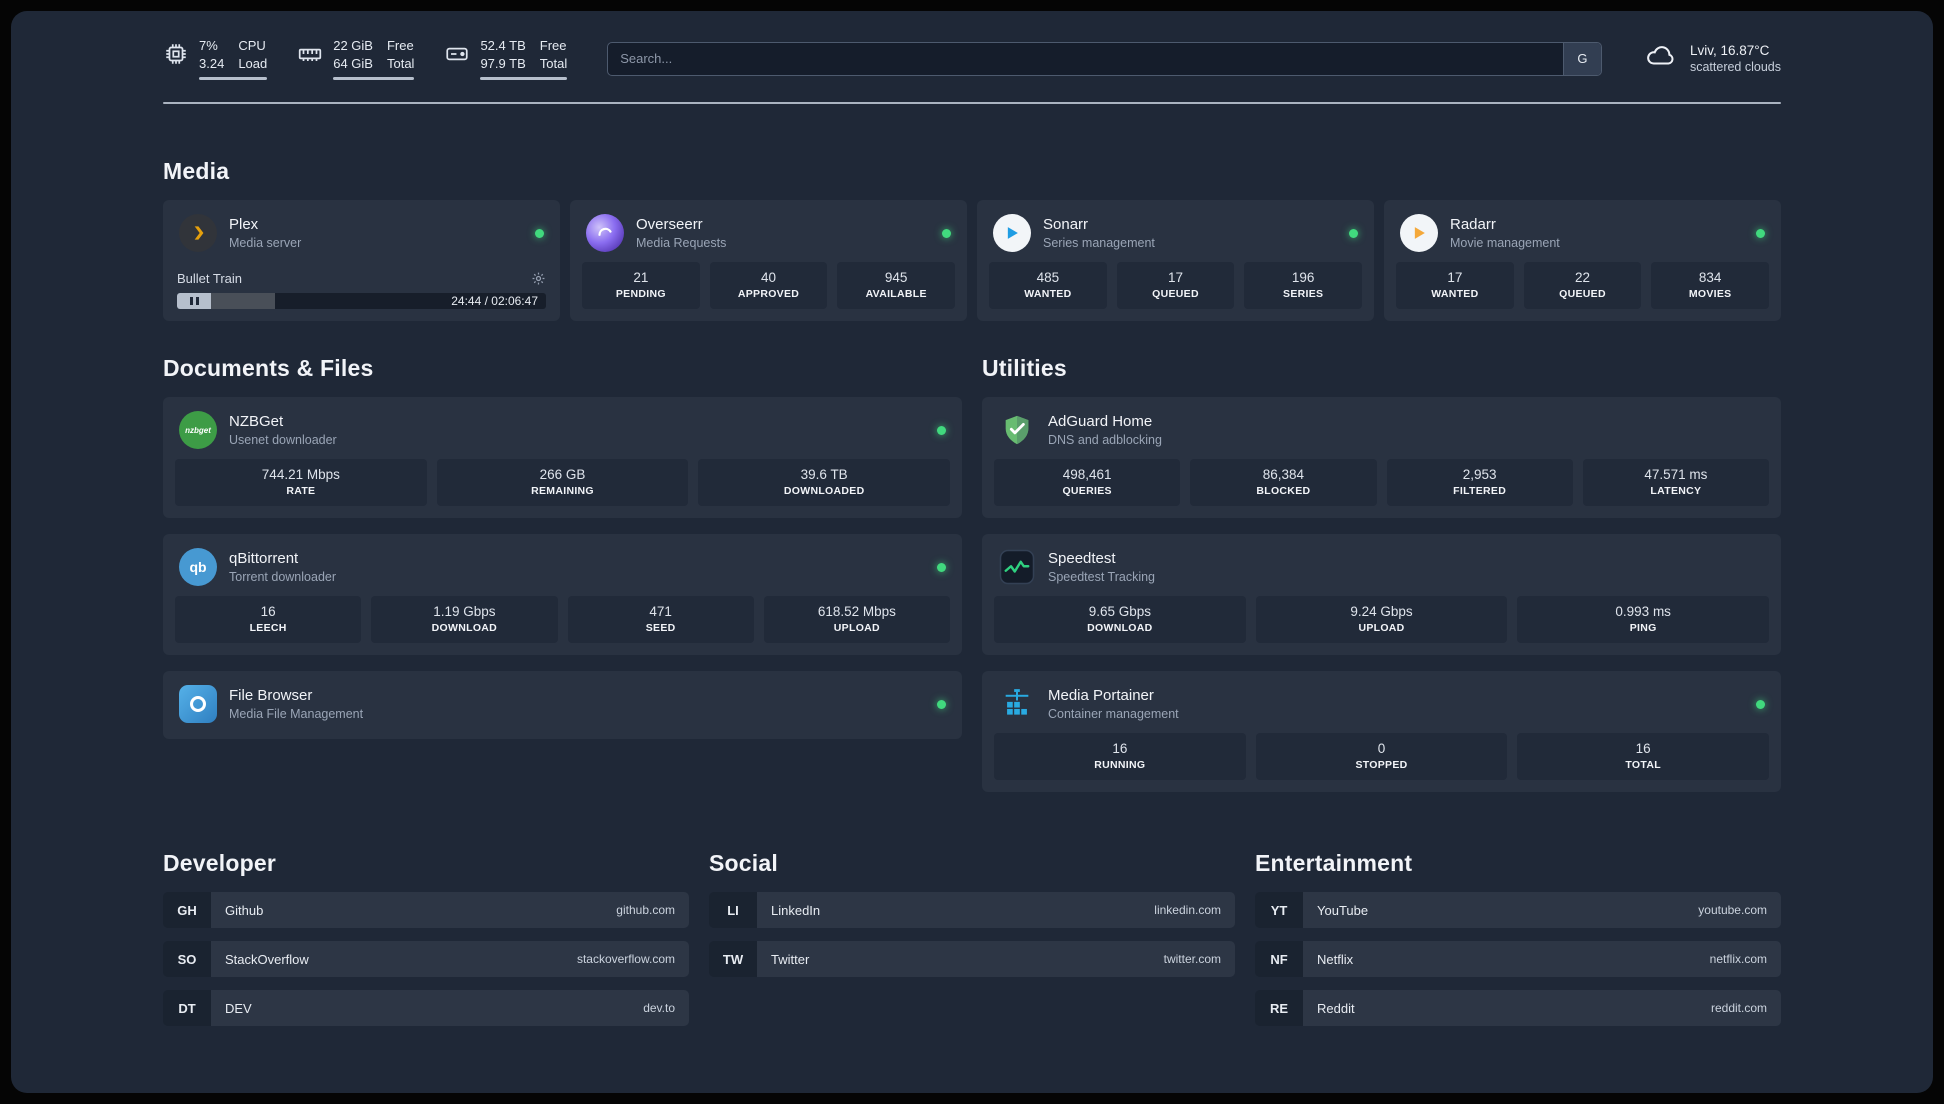 The image size is (1944, 1104). Describe the element at coordinates (1105, 440) in the screenshot. I see `service-description: DNS and adblocking` at that location.